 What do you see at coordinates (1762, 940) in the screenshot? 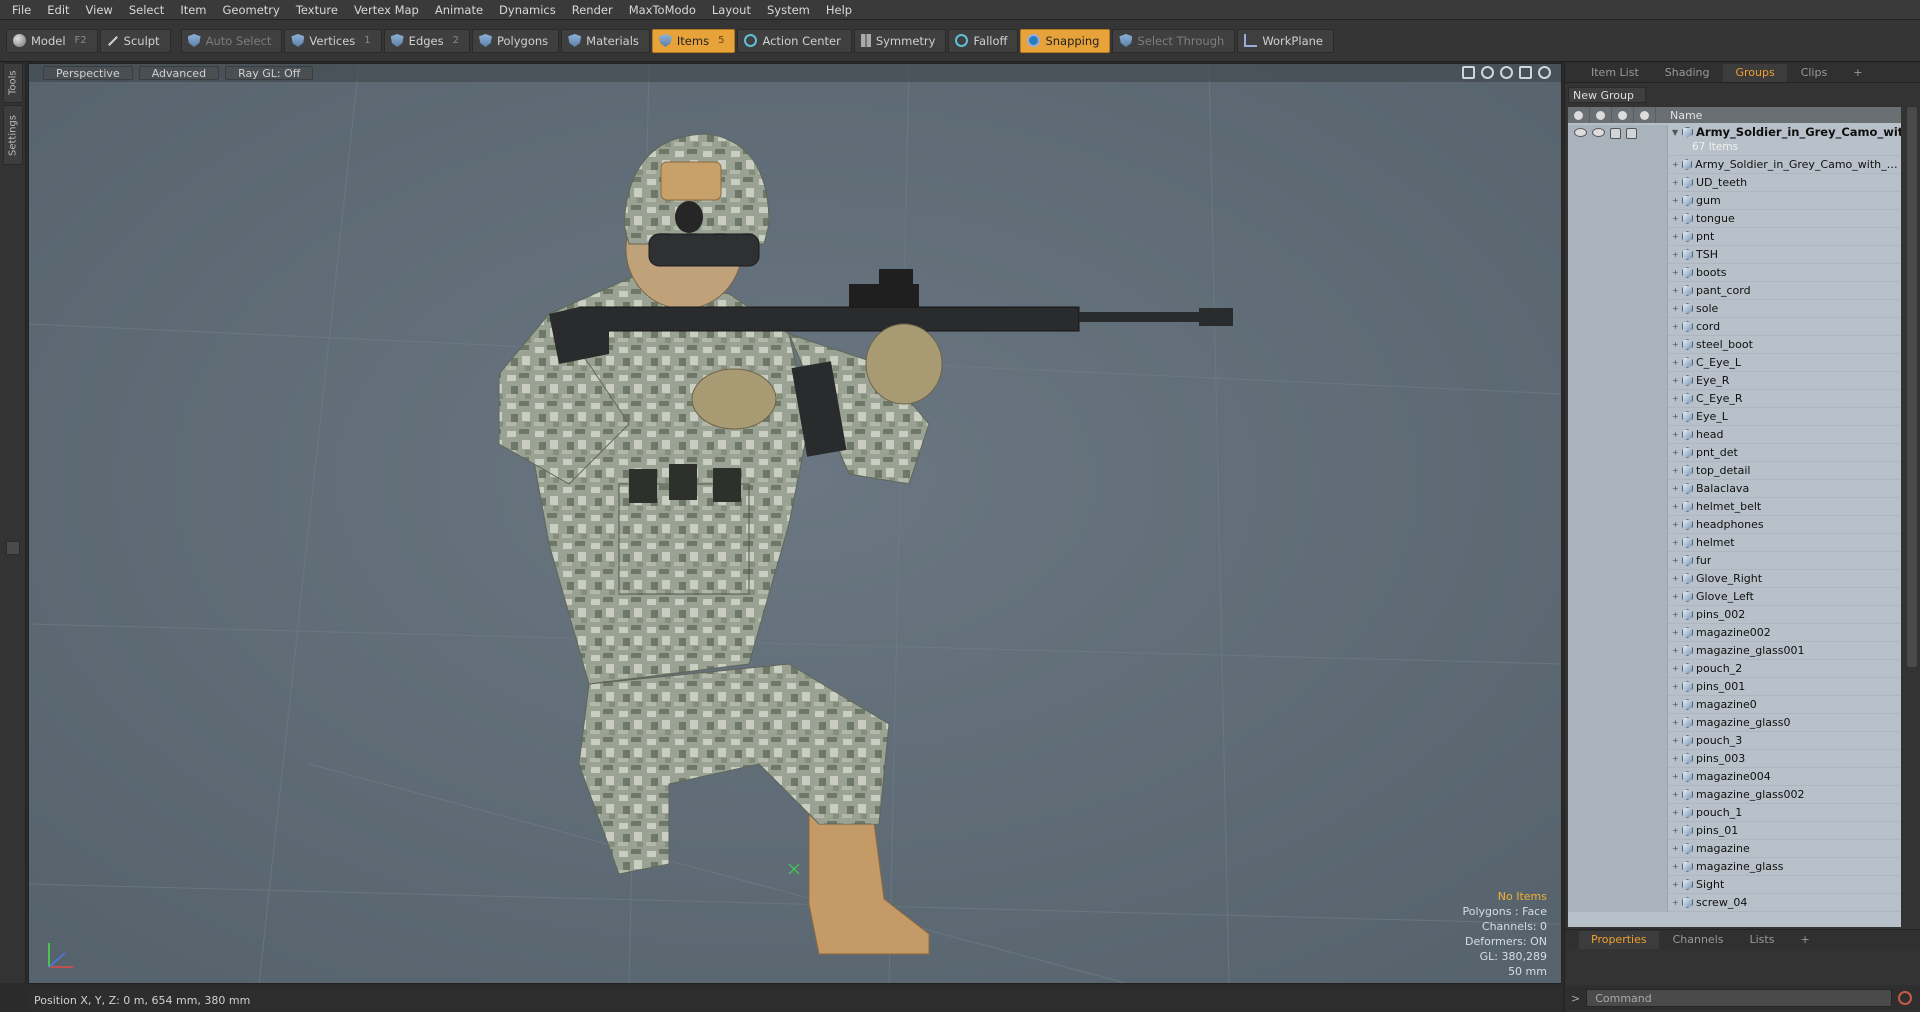
I see `tab-lists: Lists` at bounding box center [1762, 940].